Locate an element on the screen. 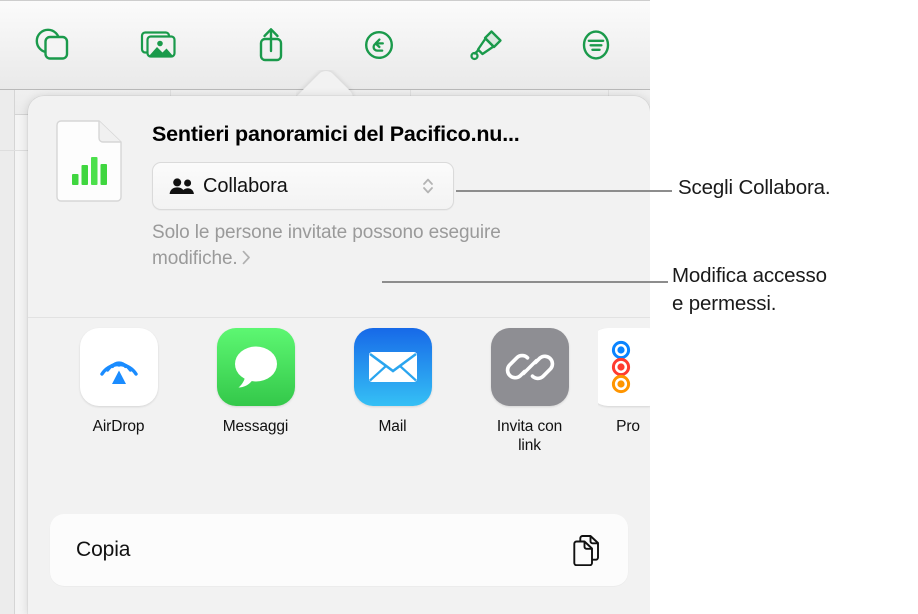 This screenshot has width=918, height=614. format-brush-icon is located at coordinates (487, 45).